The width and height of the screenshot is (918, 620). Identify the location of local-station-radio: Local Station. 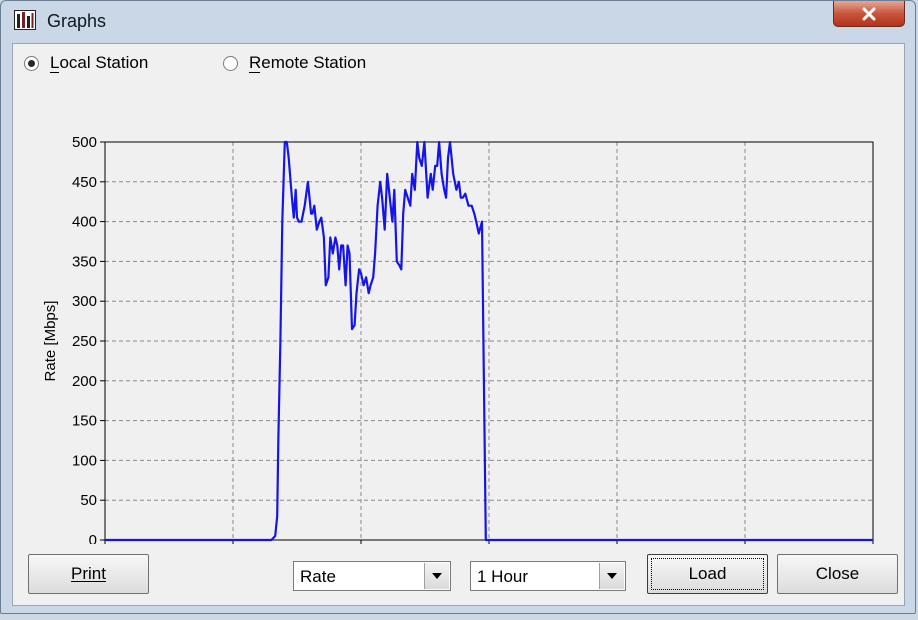
(86, 63).